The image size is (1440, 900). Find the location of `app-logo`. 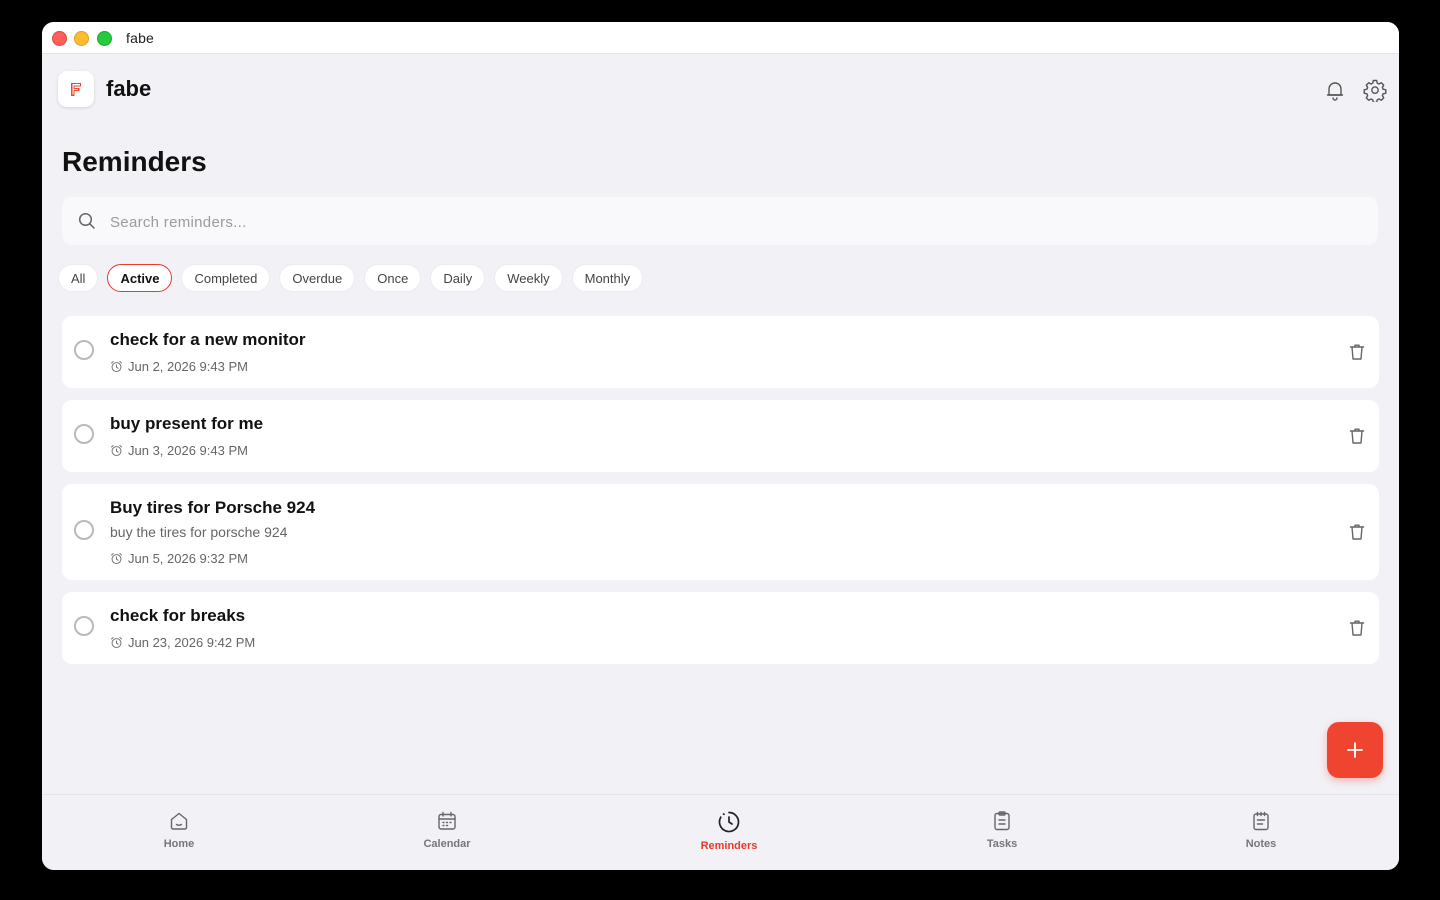

app-logo is located at coordinates (76, 89).